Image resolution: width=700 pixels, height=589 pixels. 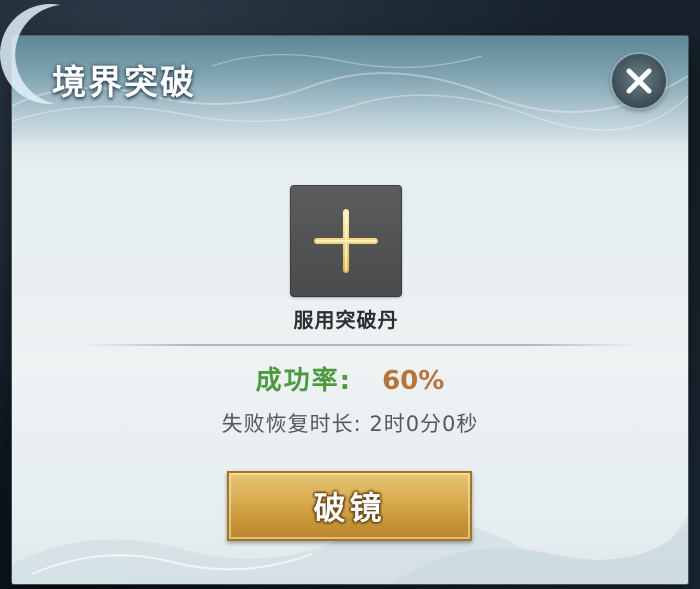 What do you see at coordinates (124, 83) in the screenshot?
I see `dialog-title: 境界突破` at bounding box center [124, 83].